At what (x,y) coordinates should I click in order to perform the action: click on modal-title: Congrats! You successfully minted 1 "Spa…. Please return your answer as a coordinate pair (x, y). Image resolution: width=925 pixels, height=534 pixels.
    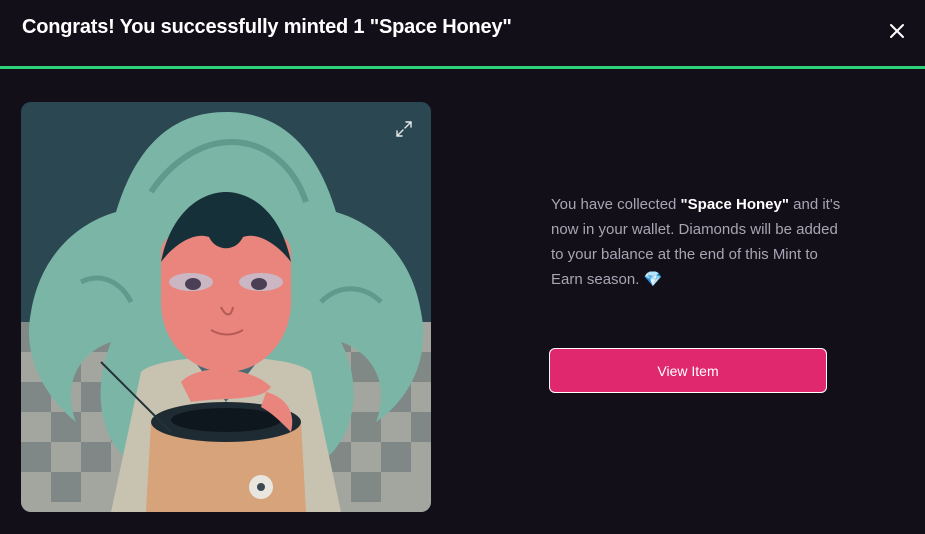
    Looking at the image, I should click on (267, 27).